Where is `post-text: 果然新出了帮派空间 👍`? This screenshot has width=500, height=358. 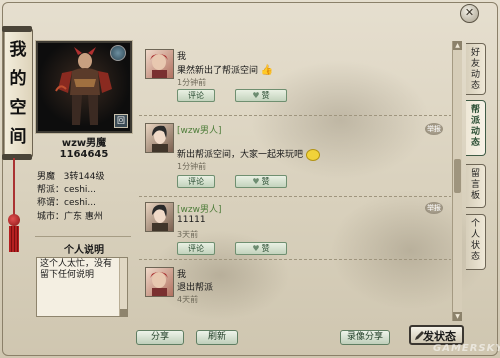
post-text: 果然新出了帮派空间 👍 is located at coordinates (225, 69).